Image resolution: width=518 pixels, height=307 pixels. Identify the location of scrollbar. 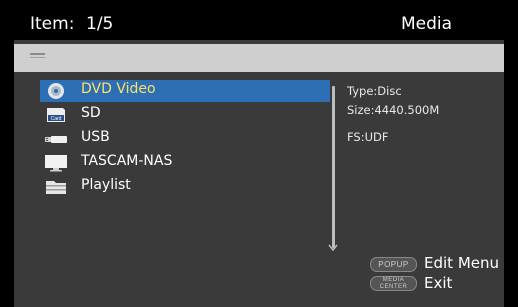
(333, 167).